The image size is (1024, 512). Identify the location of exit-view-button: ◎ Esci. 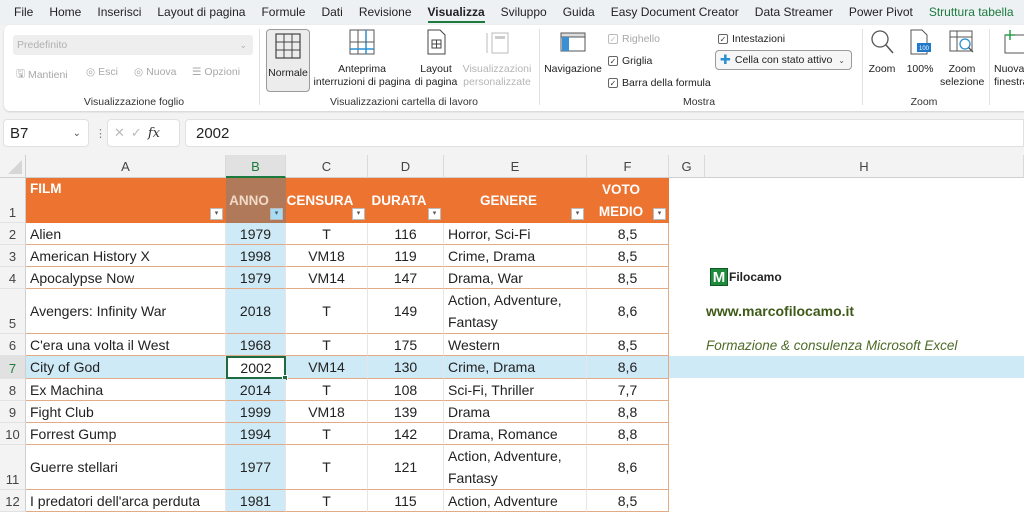
(102, 72).